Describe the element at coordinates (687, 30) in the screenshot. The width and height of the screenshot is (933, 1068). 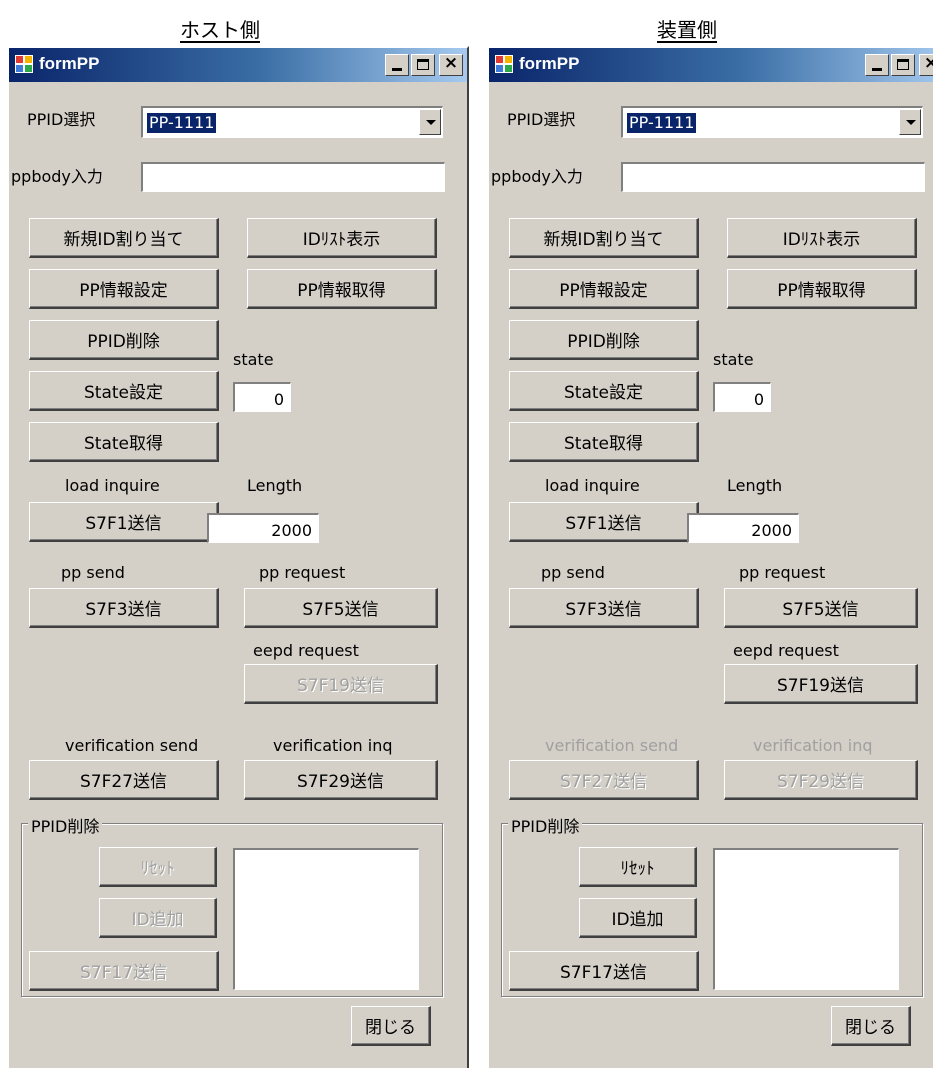
I see `device-side-caption: 装置側` at that location.